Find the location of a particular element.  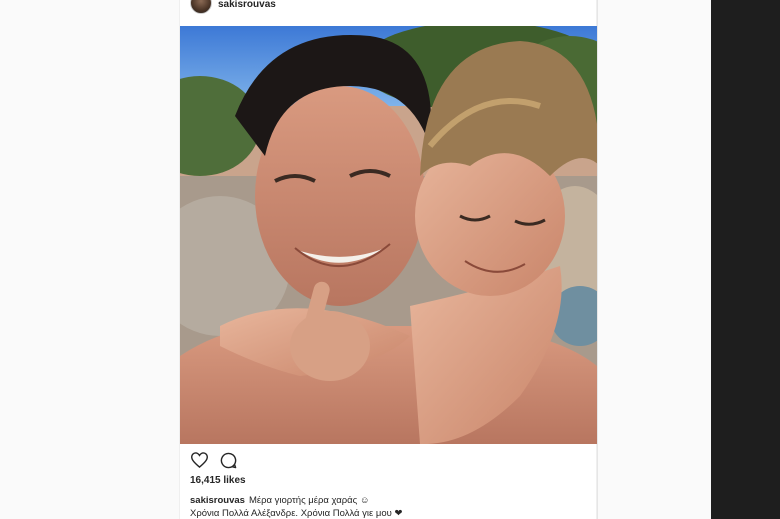

dark-side-bar is located at coordinates (745, 259).